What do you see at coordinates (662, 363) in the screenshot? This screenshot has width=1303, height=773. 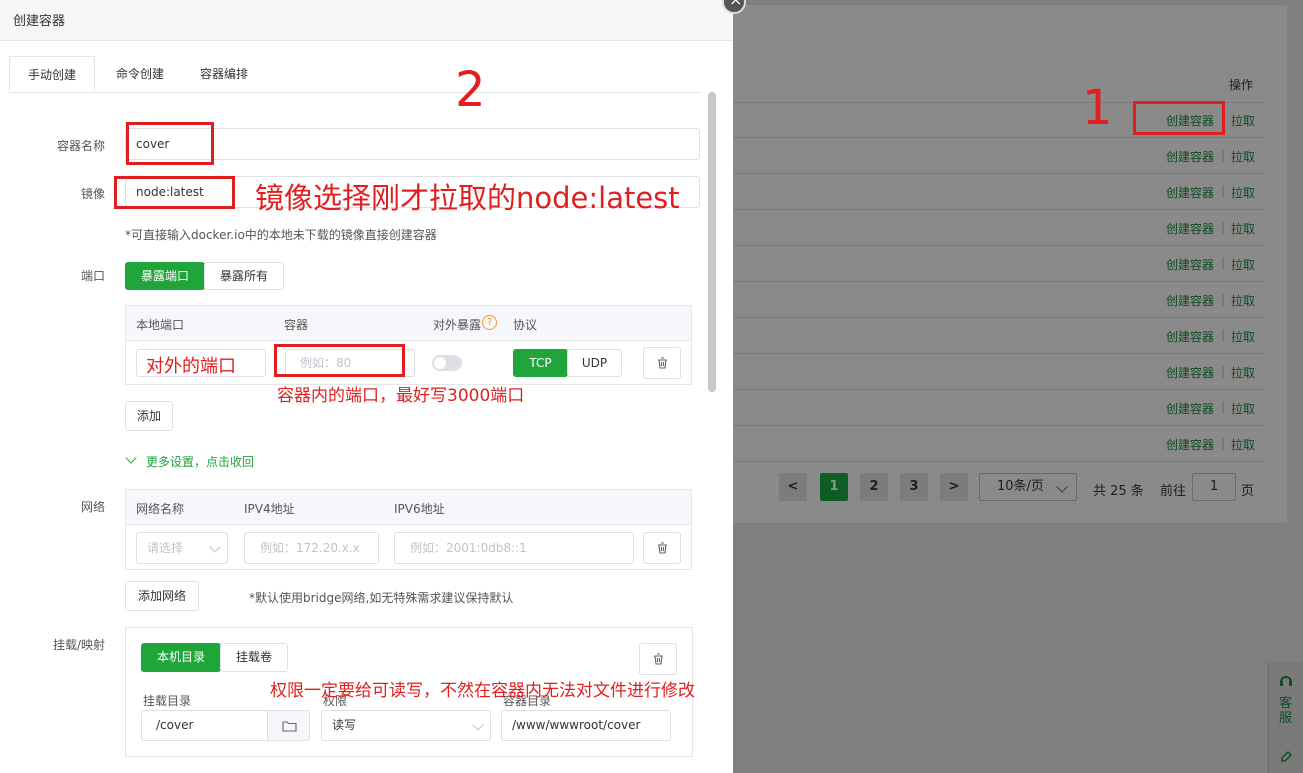 I see `delete-port-button` at bounding box center [662, 363].